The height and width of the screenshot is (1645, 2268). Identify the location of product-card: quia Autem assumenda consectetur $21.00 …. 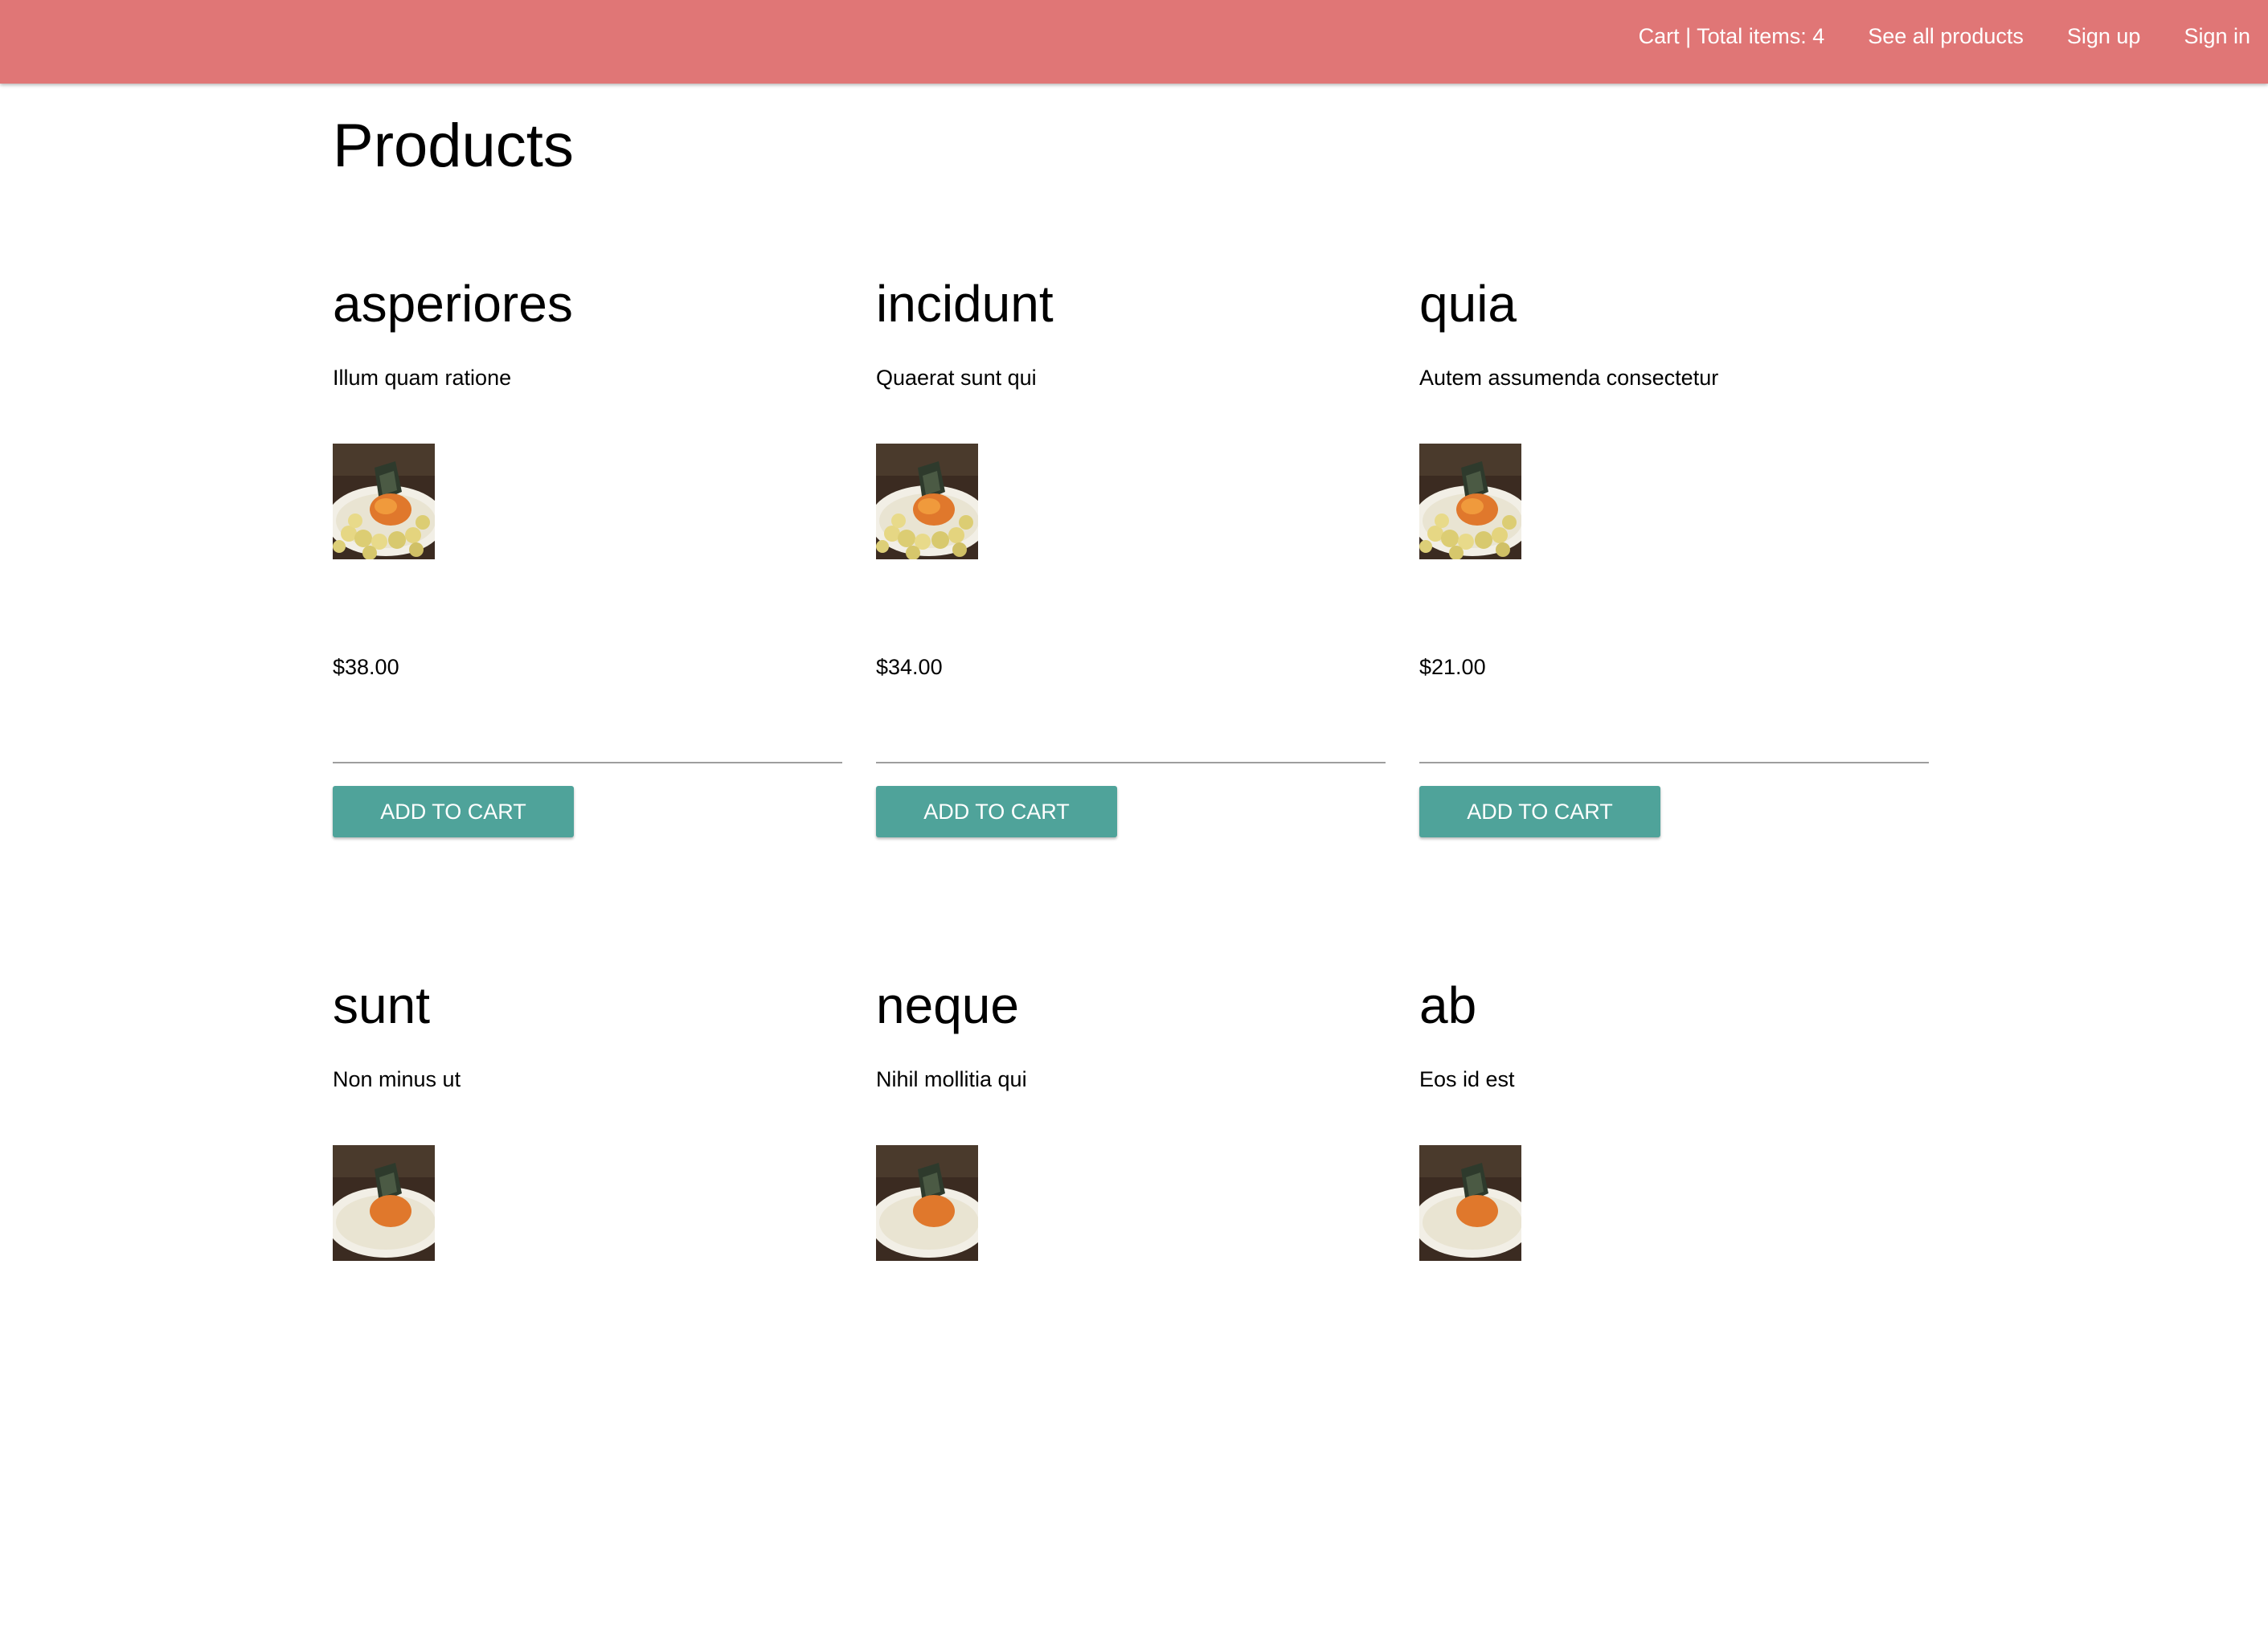
(1674, 593).